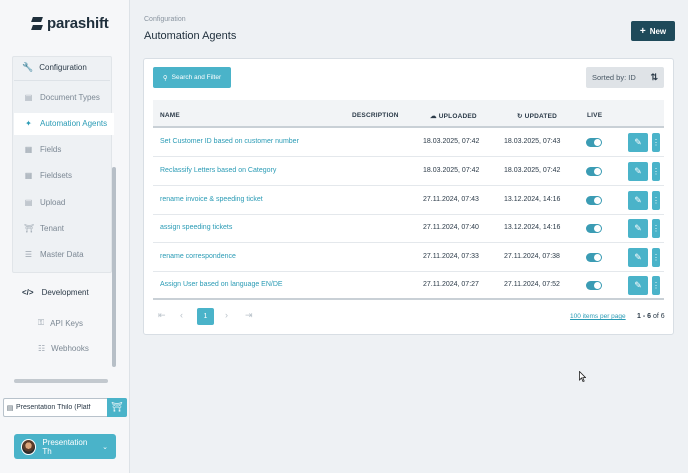  Describe the element at coordinates (532, 170) in the screenshot. I see `updated-date: 18.03.2025, 07:42` at that location.